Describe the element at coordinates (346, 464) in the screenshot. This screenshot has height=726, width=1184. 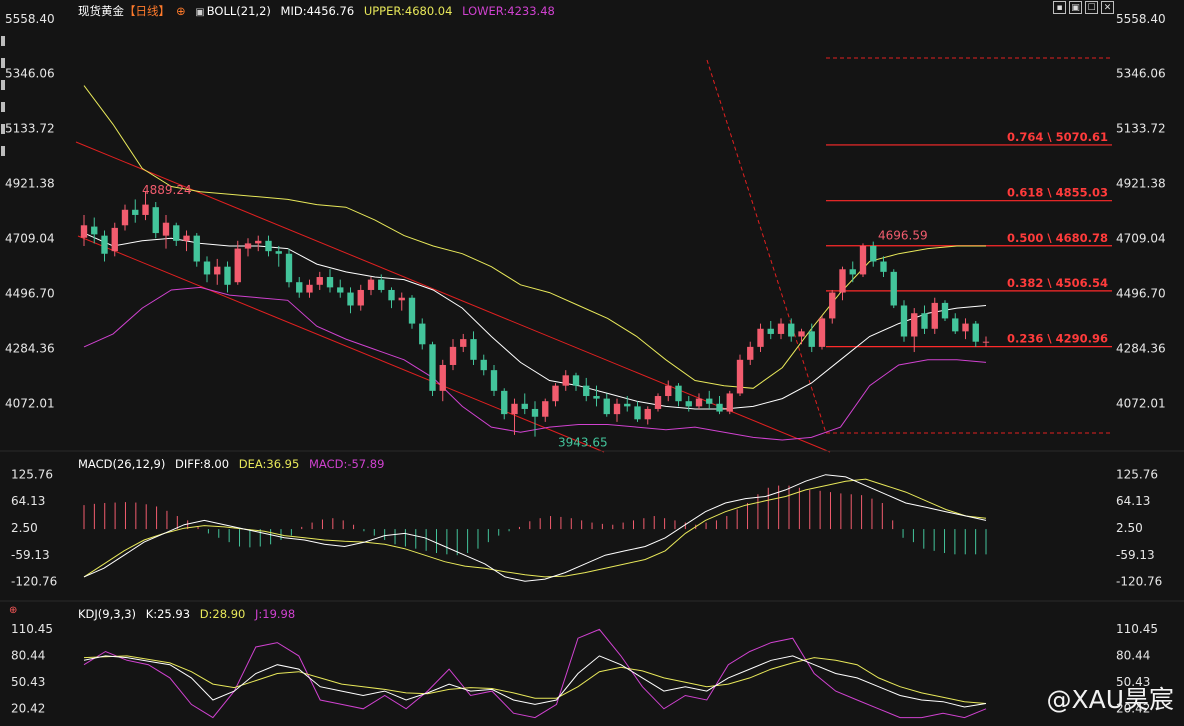
I see `macd-value: MACD:-57.89` at that location.